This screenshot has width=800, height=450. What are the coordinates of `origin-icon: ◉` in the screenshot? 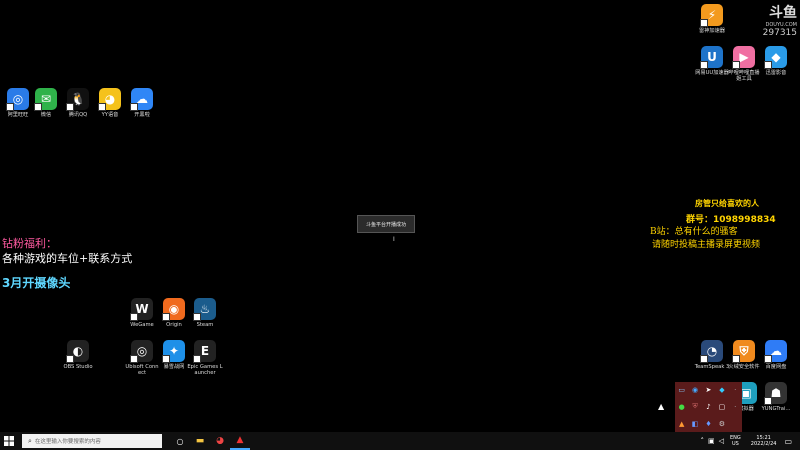 It's located at (173, 309).